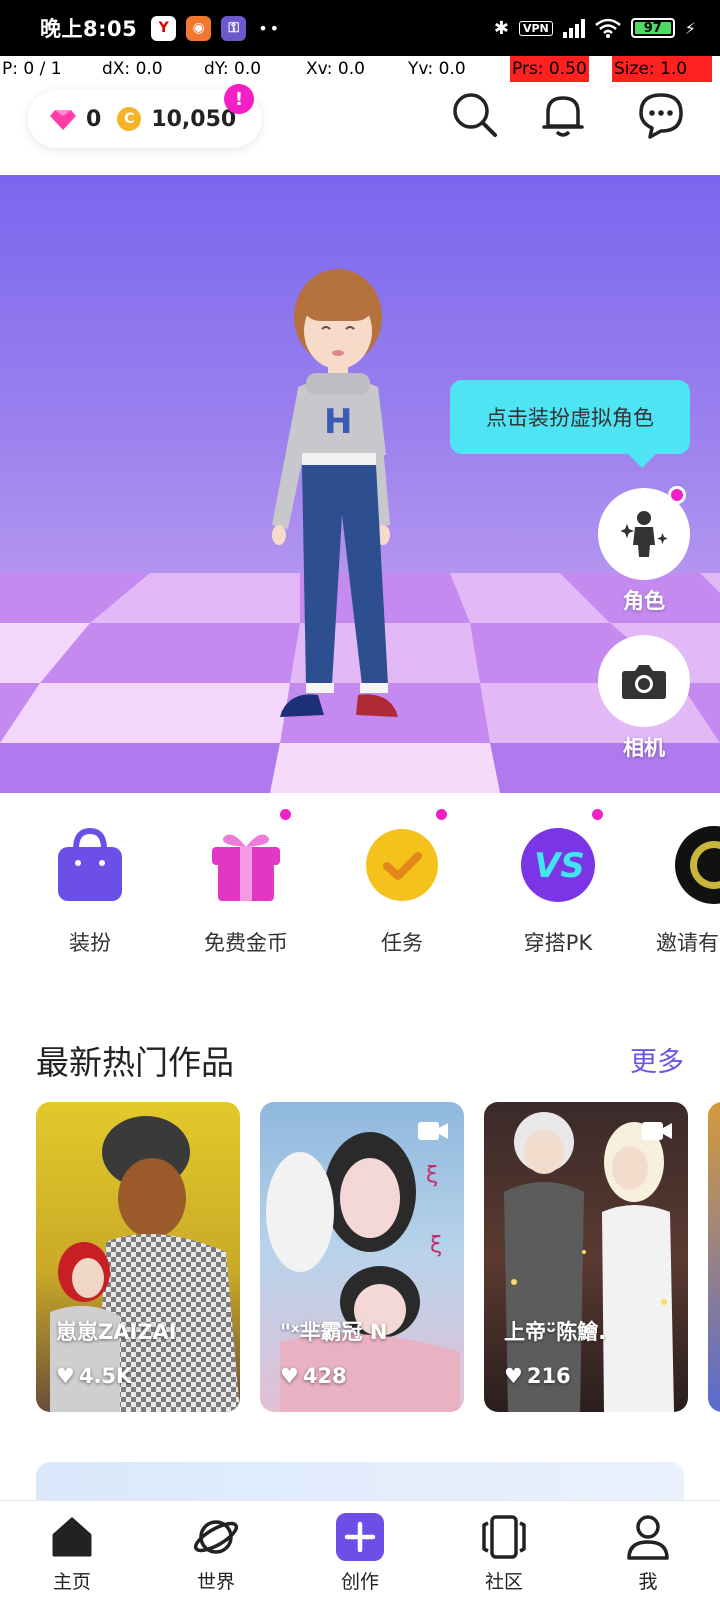  What do you see at coordinates (555, 1332) in the screenshot?
I see `work-title: 上帝ᵕ̈陈鱠.` at bounding box center [555, 1332].